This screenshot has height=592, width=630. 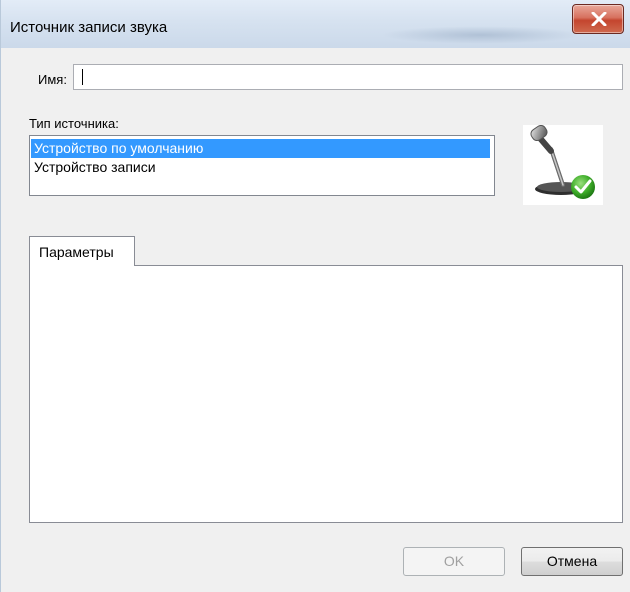 What do you see at coordinates (74, 123) in the screenshot?
I see `source-type-label: Тип источника:` at bounding box center [74, 123].